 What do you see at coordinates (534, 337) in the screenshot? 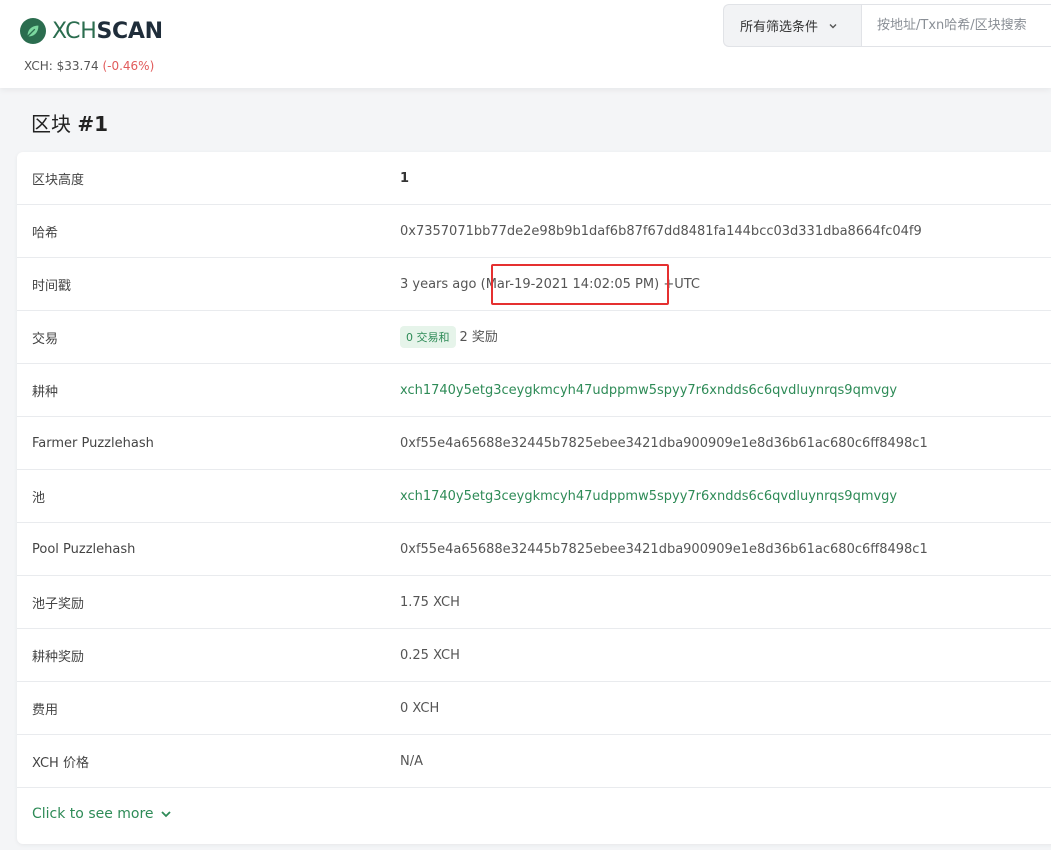
I see `row-transactions: 交易 0 交易和 2 奖励` at bounding box center [534, 337].